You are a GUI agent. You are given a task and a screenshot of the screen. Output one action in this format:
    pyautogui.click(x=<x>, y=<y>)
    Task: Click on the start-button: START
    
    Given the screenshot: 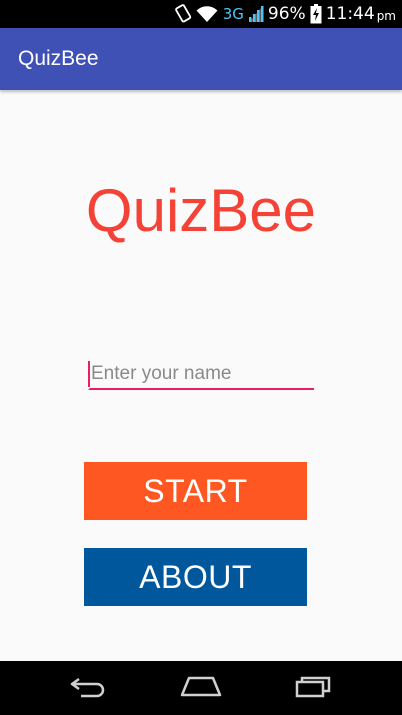 What is the action you would take?
    pyautogui.click(x=195, y=491)
    